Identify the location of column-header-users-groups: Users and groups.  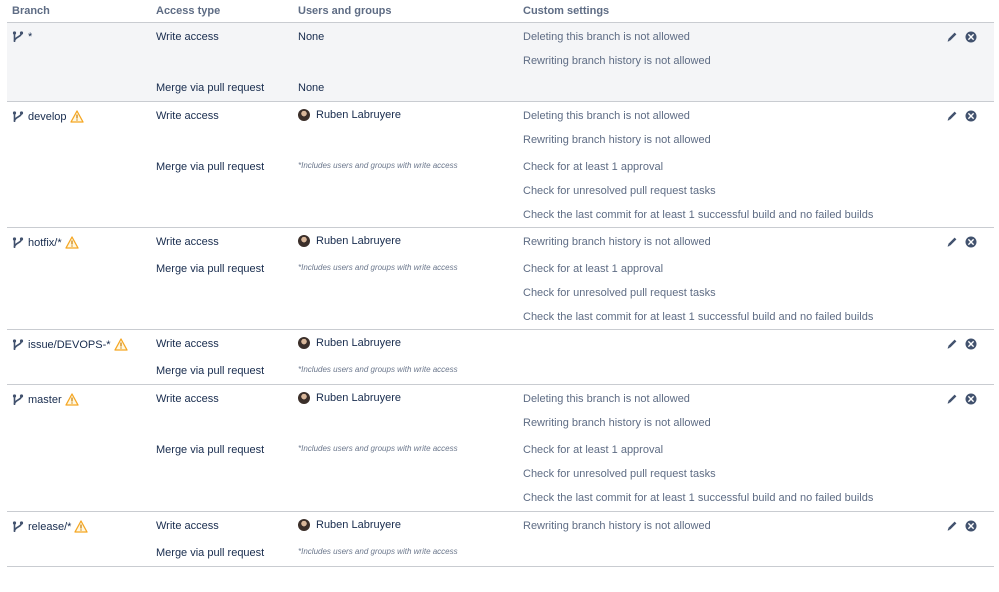
(345, 11).